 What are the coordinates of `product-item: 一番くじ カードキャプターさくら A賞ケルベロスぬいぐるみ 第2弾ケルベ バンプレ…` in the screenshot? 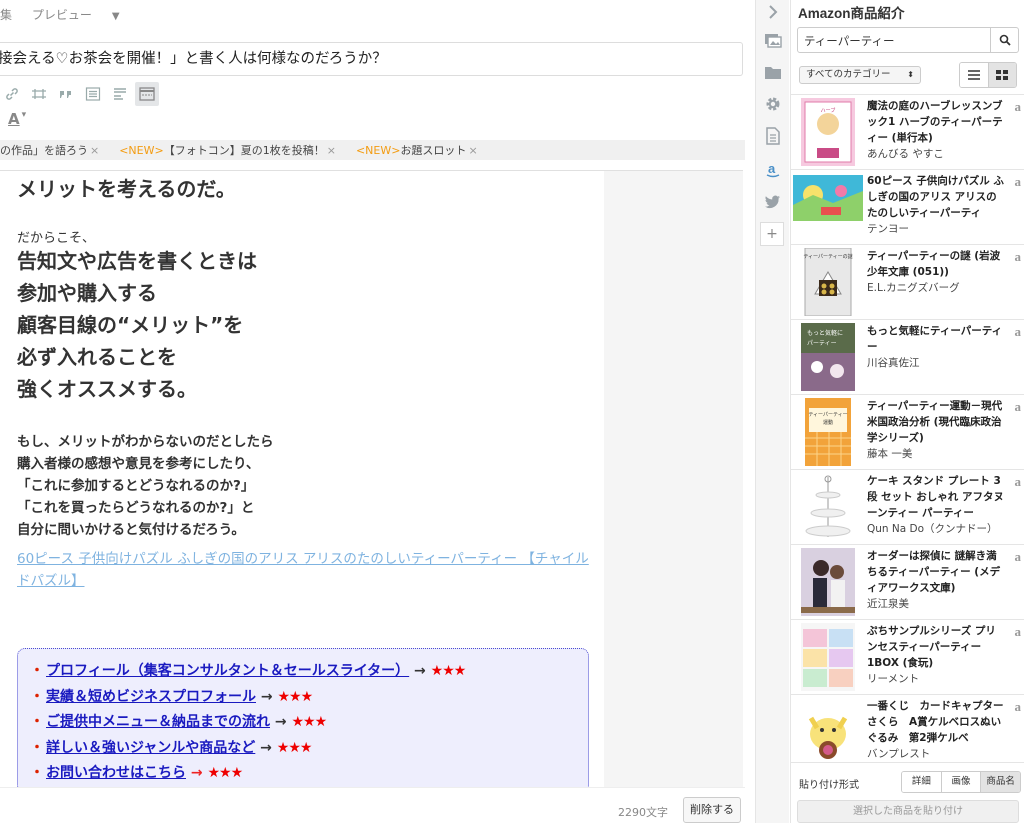 It's located at (907, 728).